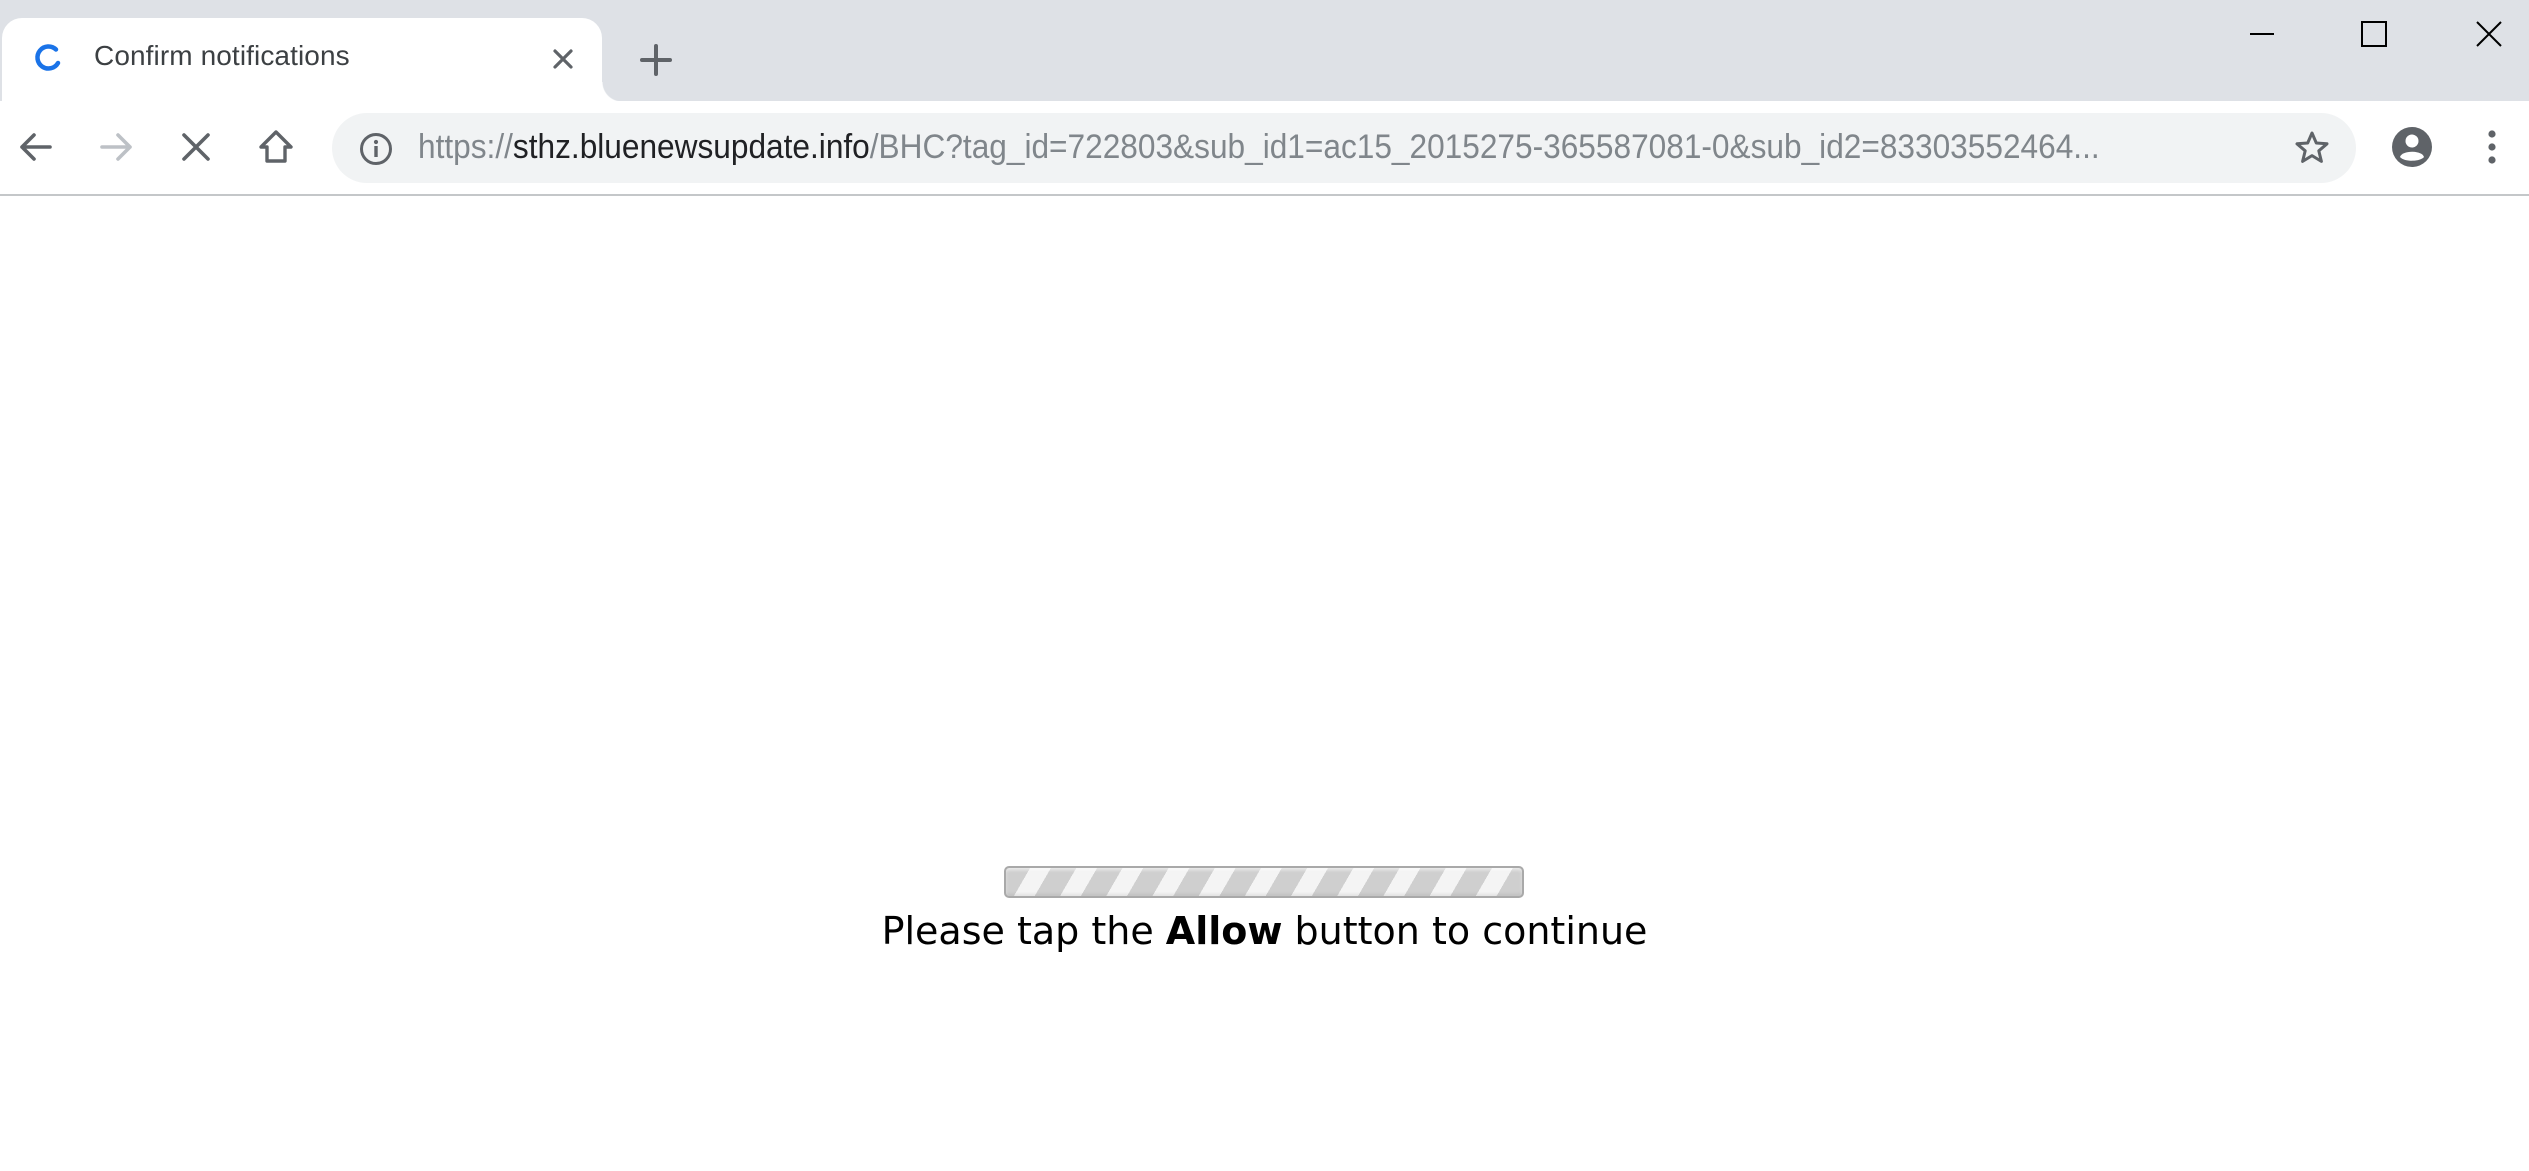  Describe the element at coordinates (2312, 148) in the screenshot. I see `bookmark-star-icon` at that location.